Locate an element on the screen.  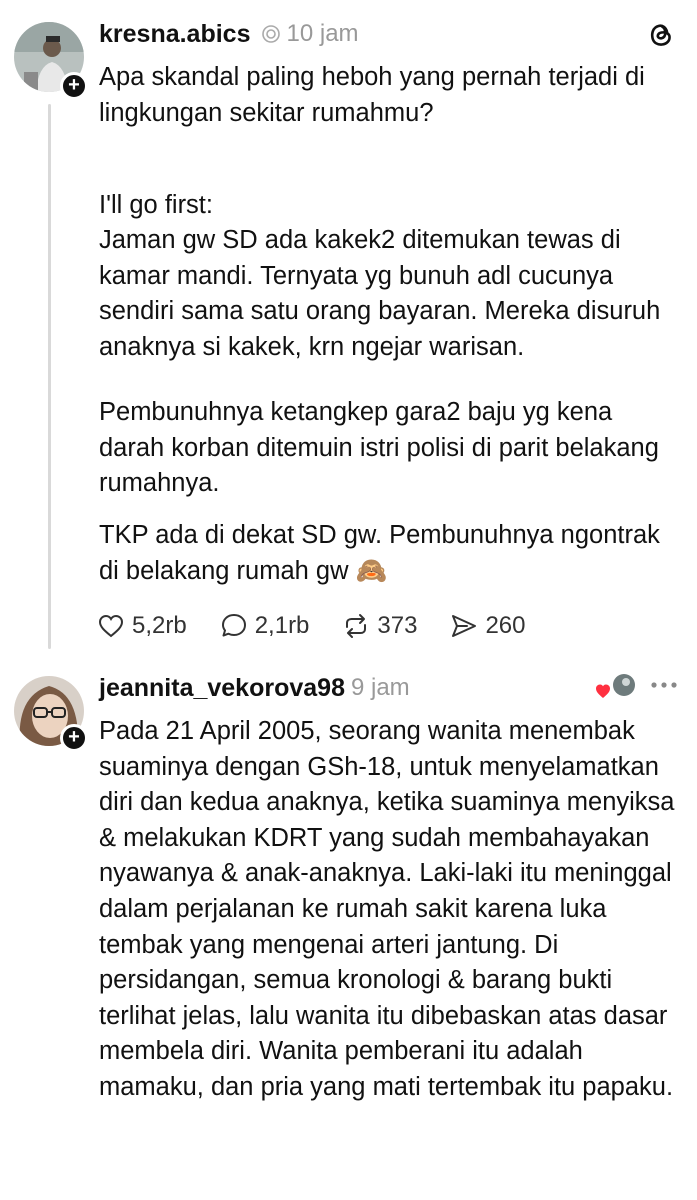
action-bar: 5,2rb 2,1rb 373 260 is located at coordinates (327, 626).